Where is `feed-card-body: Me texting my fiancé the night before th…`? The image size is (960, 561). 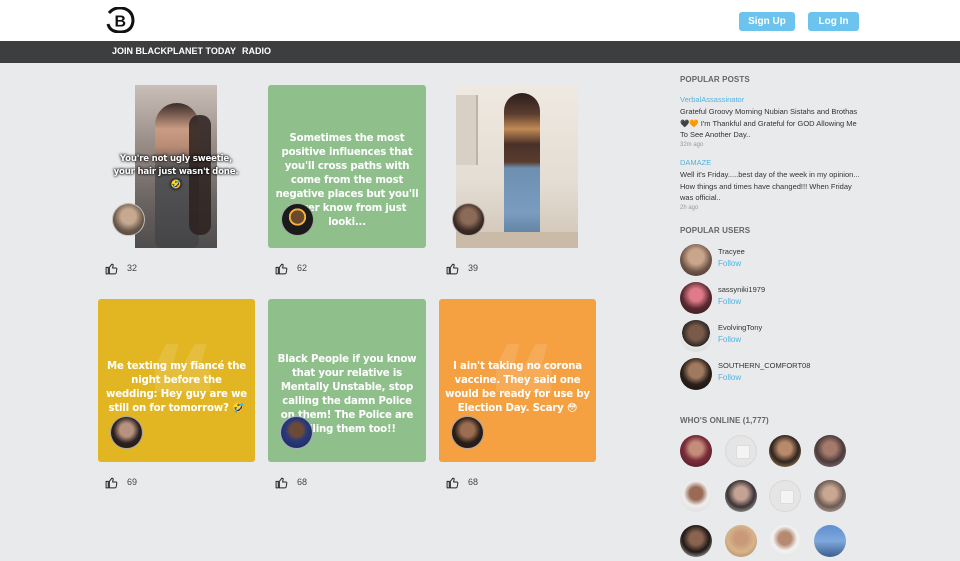 feed-card-body: Me texting my fiancé the night before th… is located at coordinates (176, 387).